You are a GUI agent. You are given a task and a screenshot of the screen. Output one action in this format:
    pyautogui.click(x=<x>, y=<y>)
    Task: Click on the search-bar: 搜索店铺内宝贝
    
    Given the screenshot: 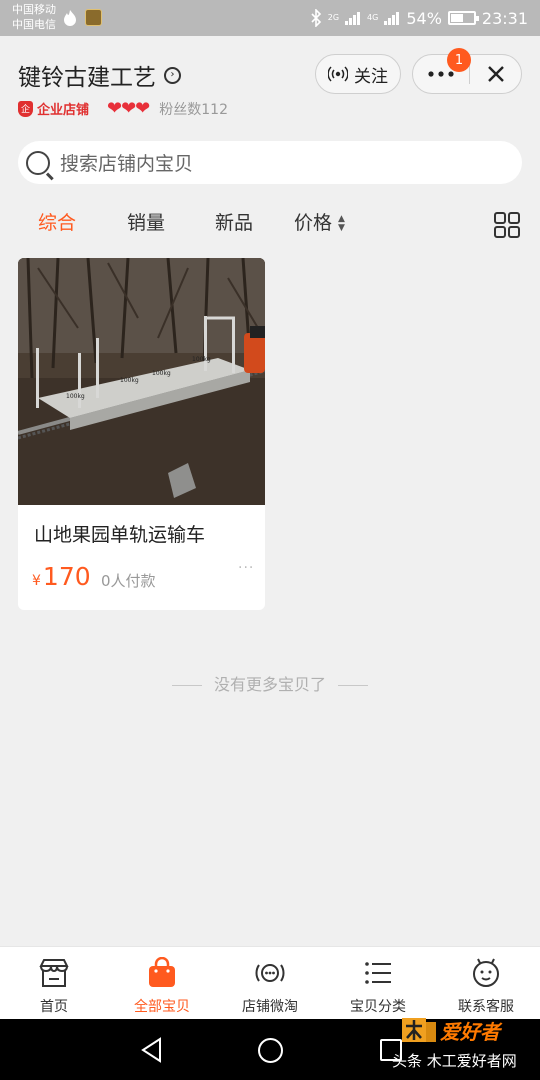 What is the action you would take?
    pyautogui.click(x=270, y=162)
    